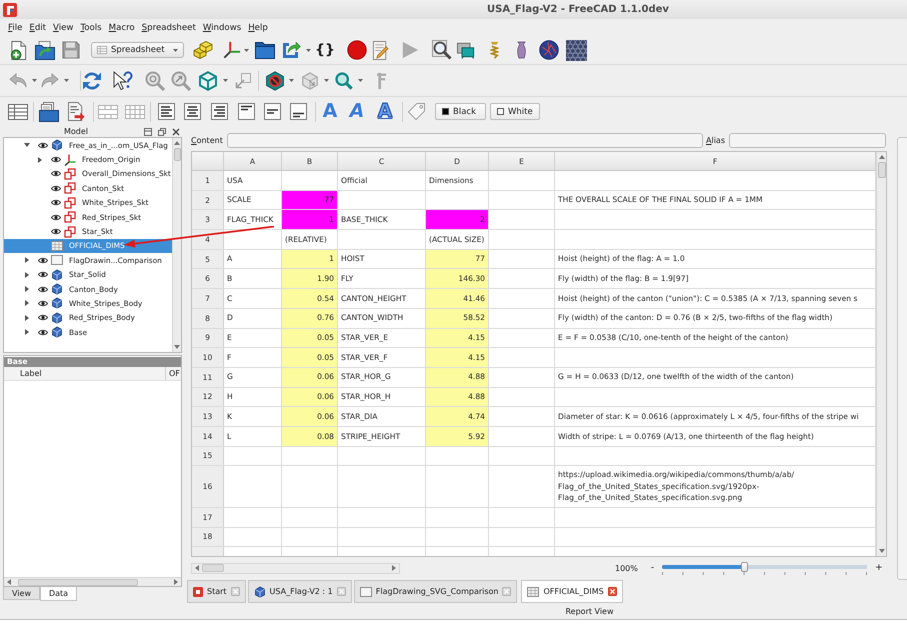 The height and width of the screenshot is (625, 907). Describe the element at coordinates (310, 81) in the screenshot. I see `box-icon` at that location.